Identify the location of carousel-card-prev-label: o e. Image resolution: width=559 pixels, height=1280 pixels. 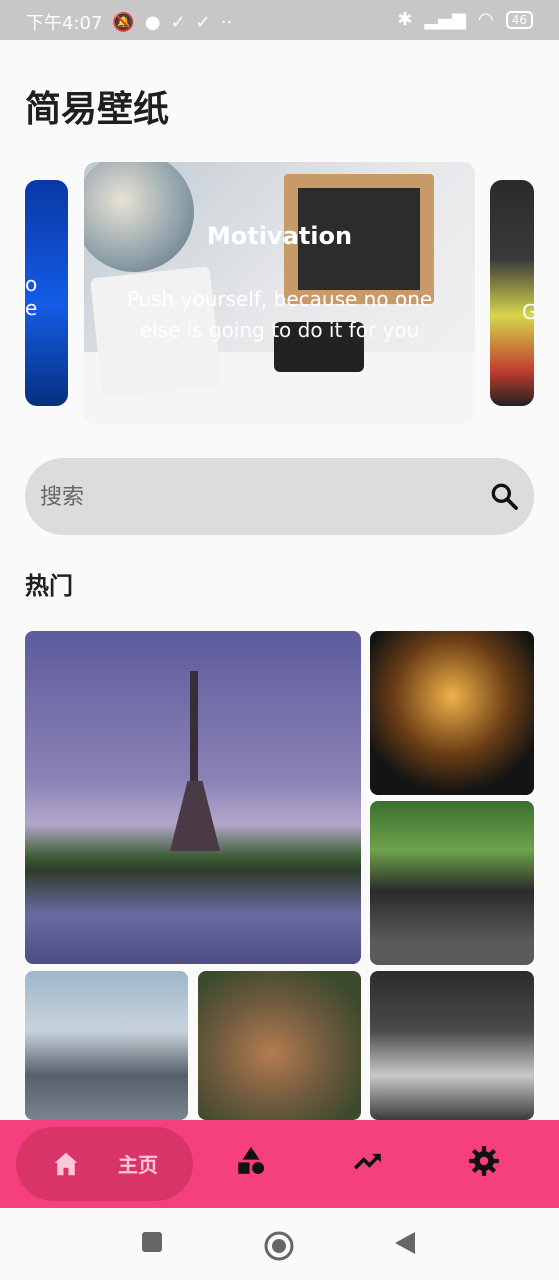
(31, 296).